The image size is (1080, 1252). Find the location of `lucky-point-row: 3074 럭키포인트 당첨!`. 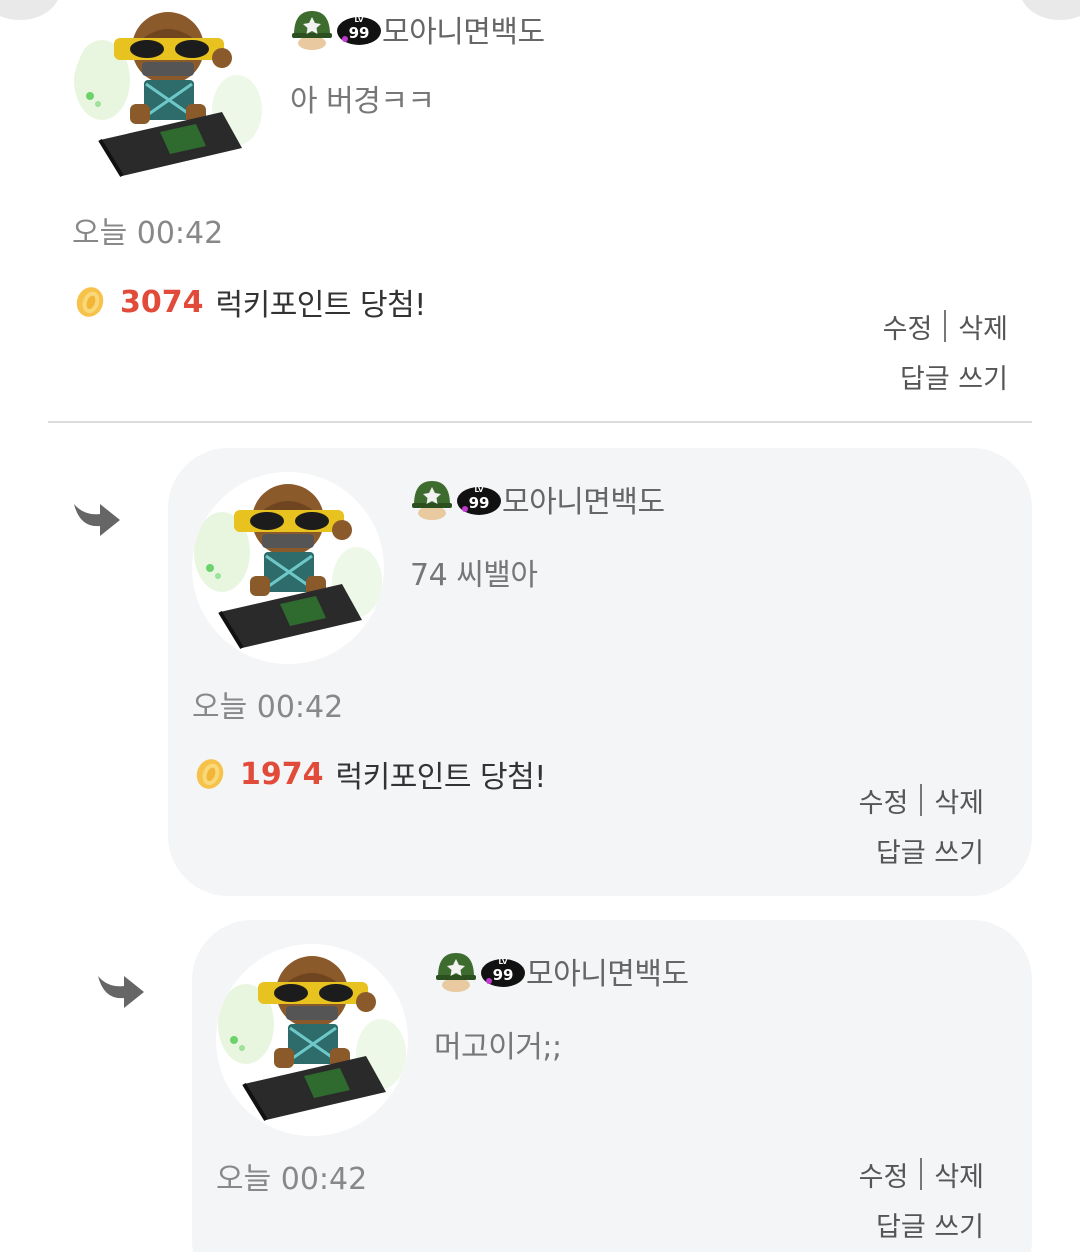

lucky-point-row: 3074 럭키포인트 당첨! is located at coordinates (250, 302).